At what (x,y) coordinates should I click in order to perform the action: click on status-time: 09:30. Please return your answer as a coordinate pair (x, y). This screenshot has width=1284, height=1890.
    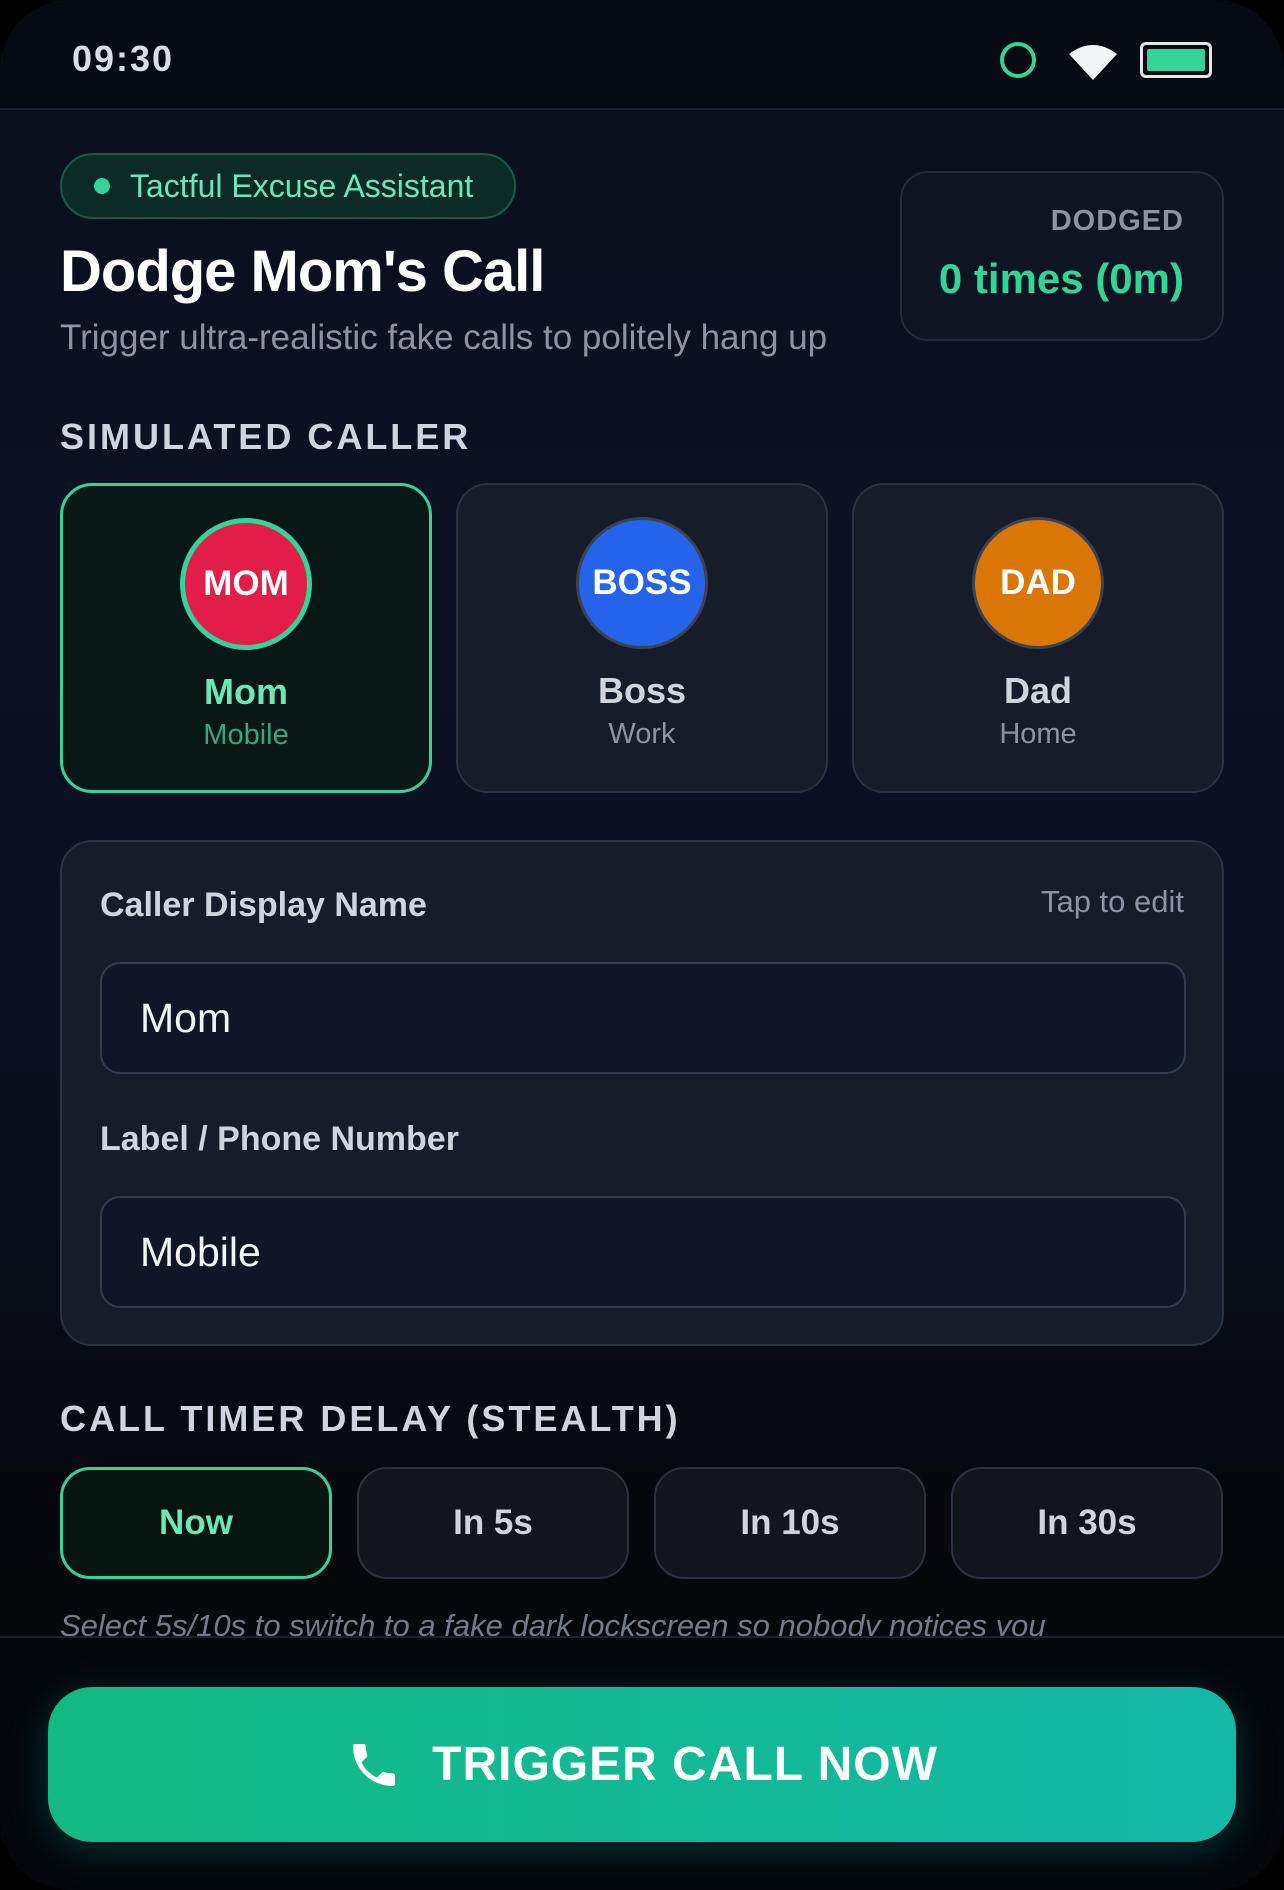
    Looking at the image, I should click on (123, 58).